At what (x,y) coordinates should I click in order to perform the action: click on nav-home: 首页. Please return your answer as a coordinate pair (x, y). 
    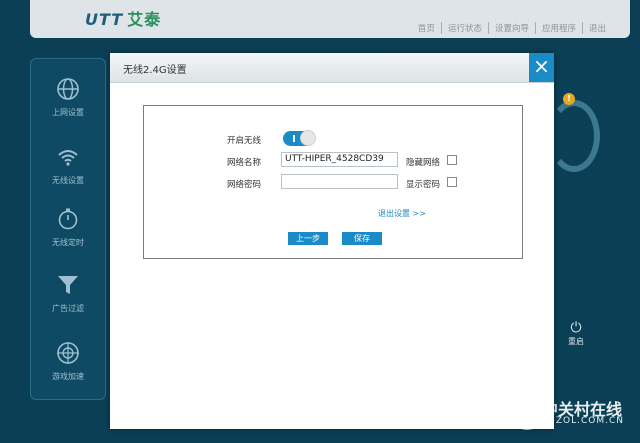
    Looking at the image, I should click on (427, 28).